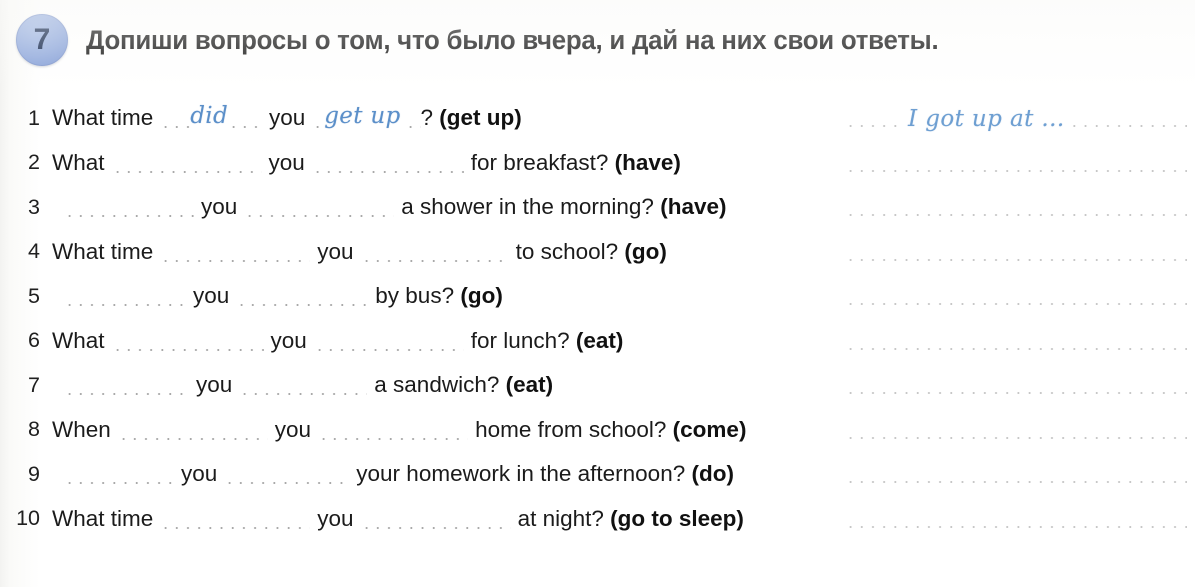  Describe the element at coordinates (645, 251) in the screenshot. I see `verb-hint: (go)` at that location.